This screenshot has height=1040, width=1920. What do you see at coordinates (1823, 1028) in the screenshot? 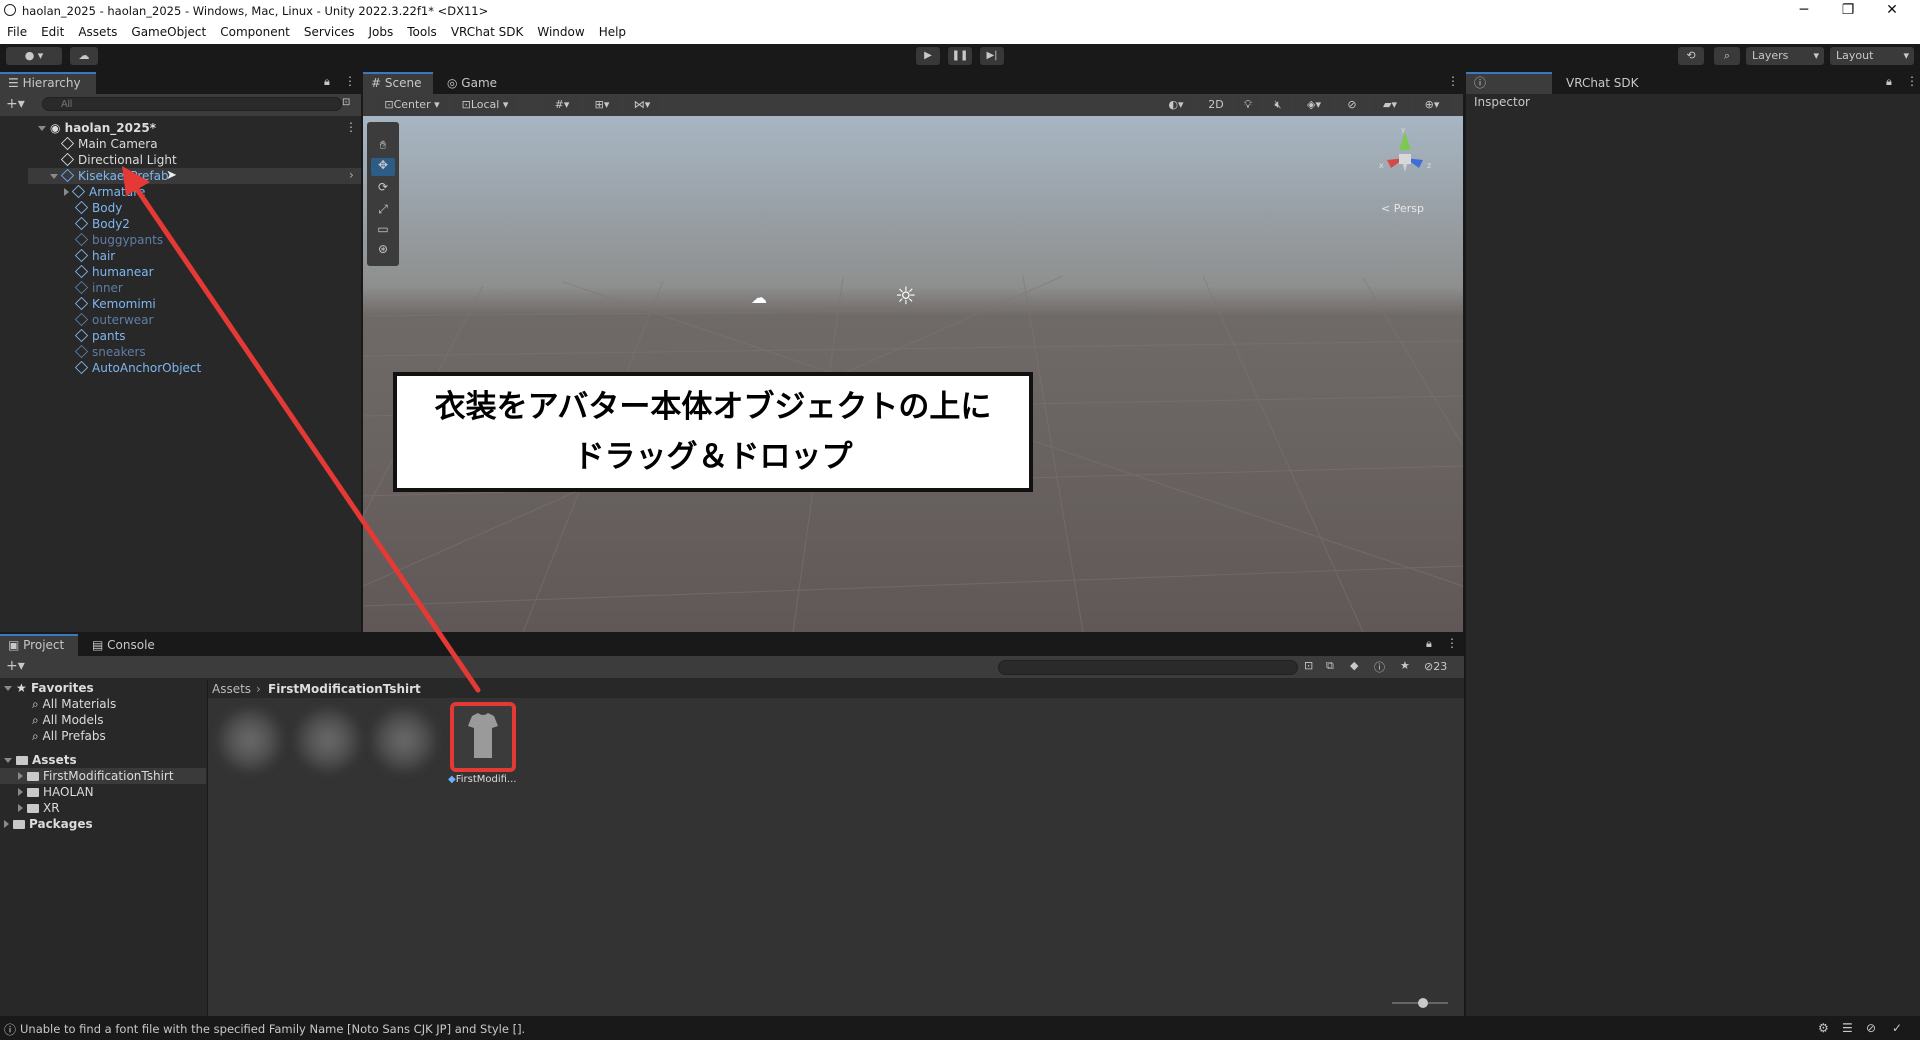
I see `debug-icon: ⚙` at bounding box center [1823, 1028].